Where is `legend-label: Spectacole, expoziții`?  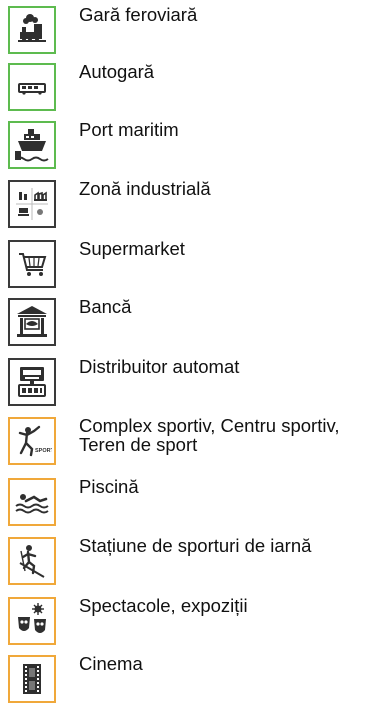 legend-label: Spectacole, expoziții is located at coordinates (163, 605).